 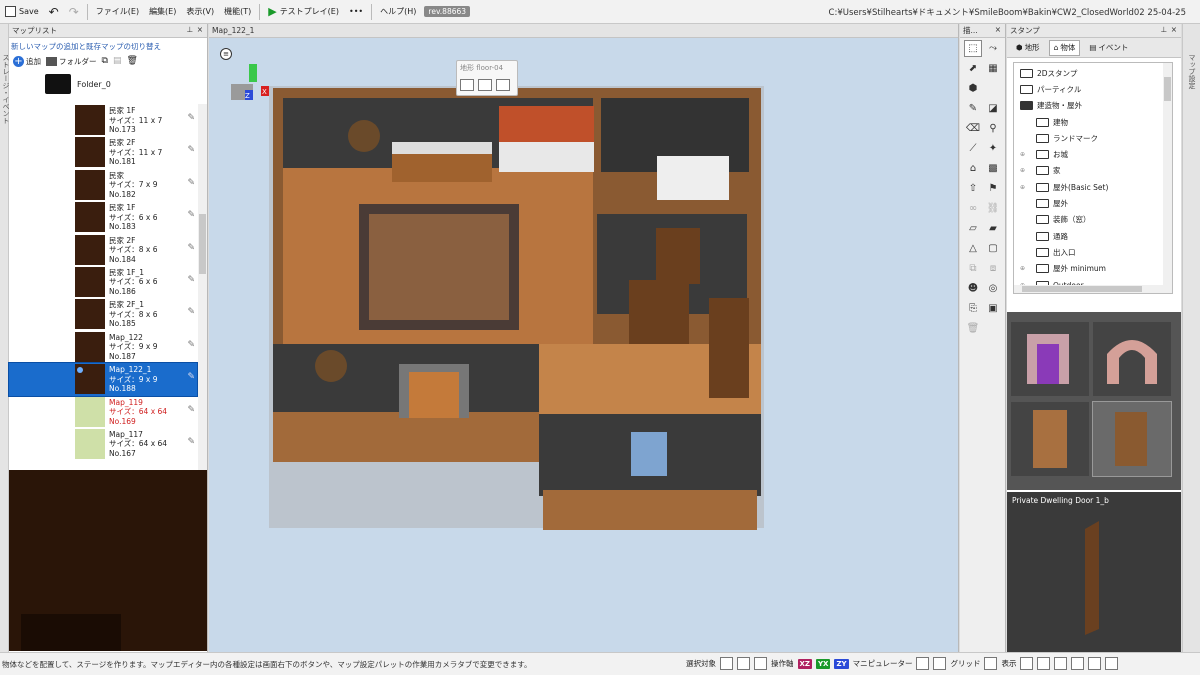 I want to click on stamp-icon: ✦, so click(x=993, y=148).